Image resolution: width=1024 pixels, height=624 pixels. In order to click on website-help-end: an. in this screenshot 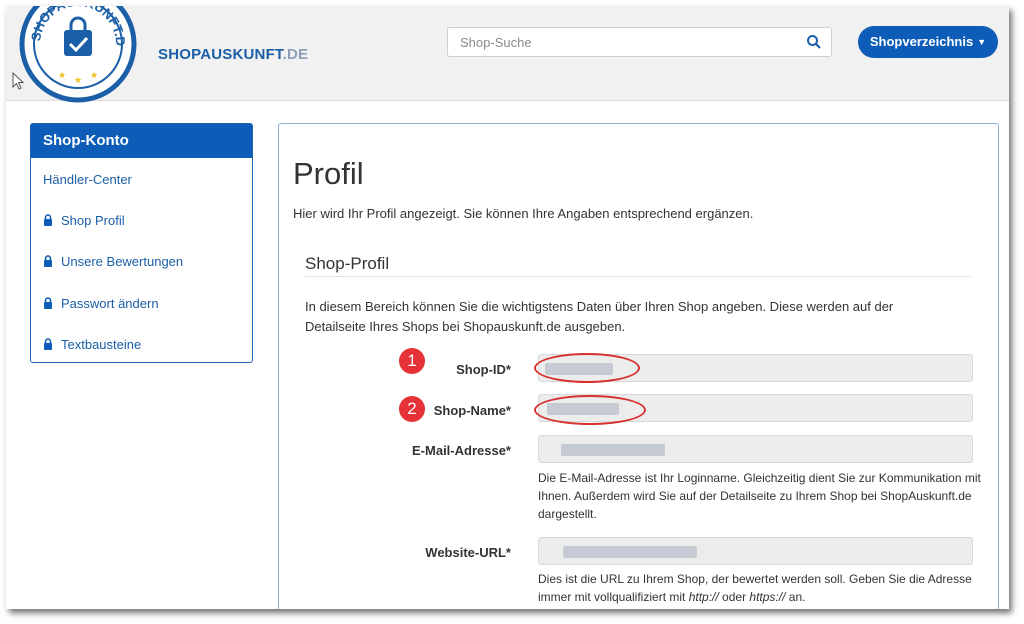, I will do `click(795, 597)`.